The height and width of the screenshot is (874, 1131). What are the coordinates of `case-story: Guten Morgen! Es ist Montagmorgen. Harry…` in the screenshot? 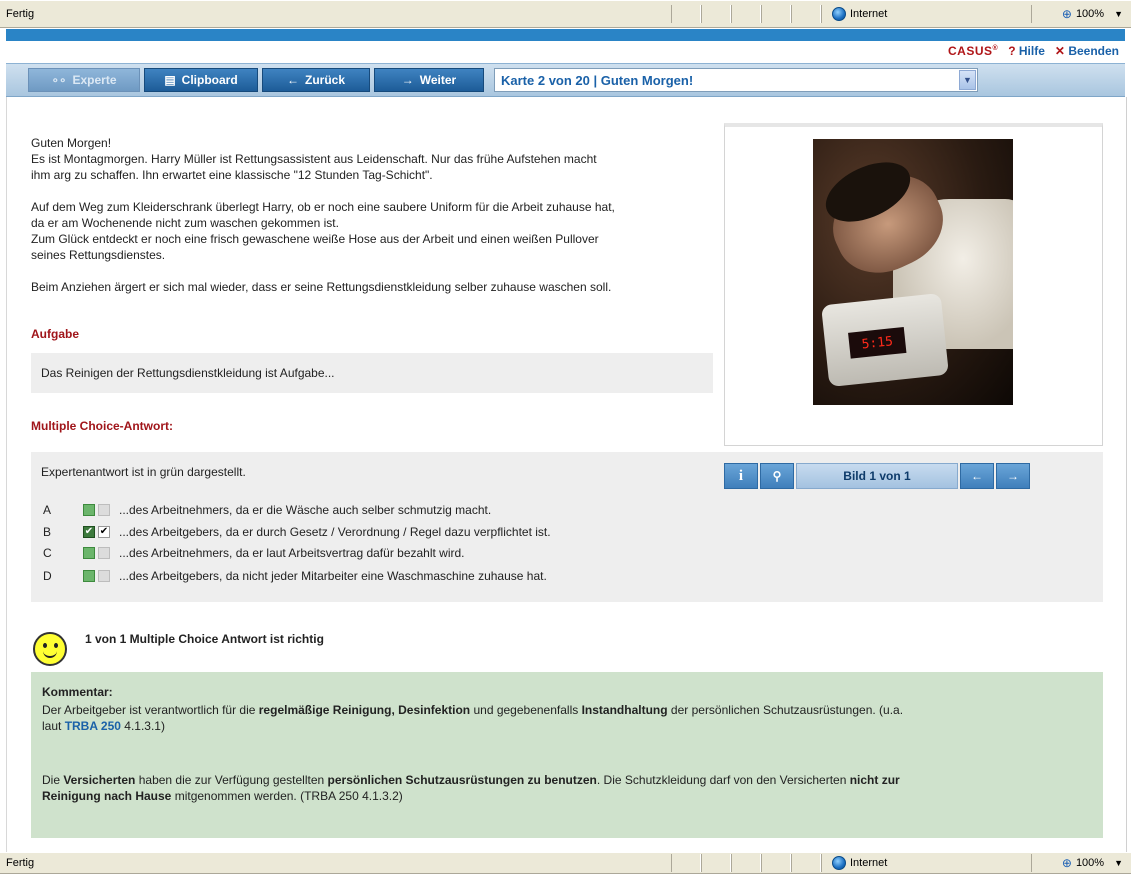 It's located at (323, 215).